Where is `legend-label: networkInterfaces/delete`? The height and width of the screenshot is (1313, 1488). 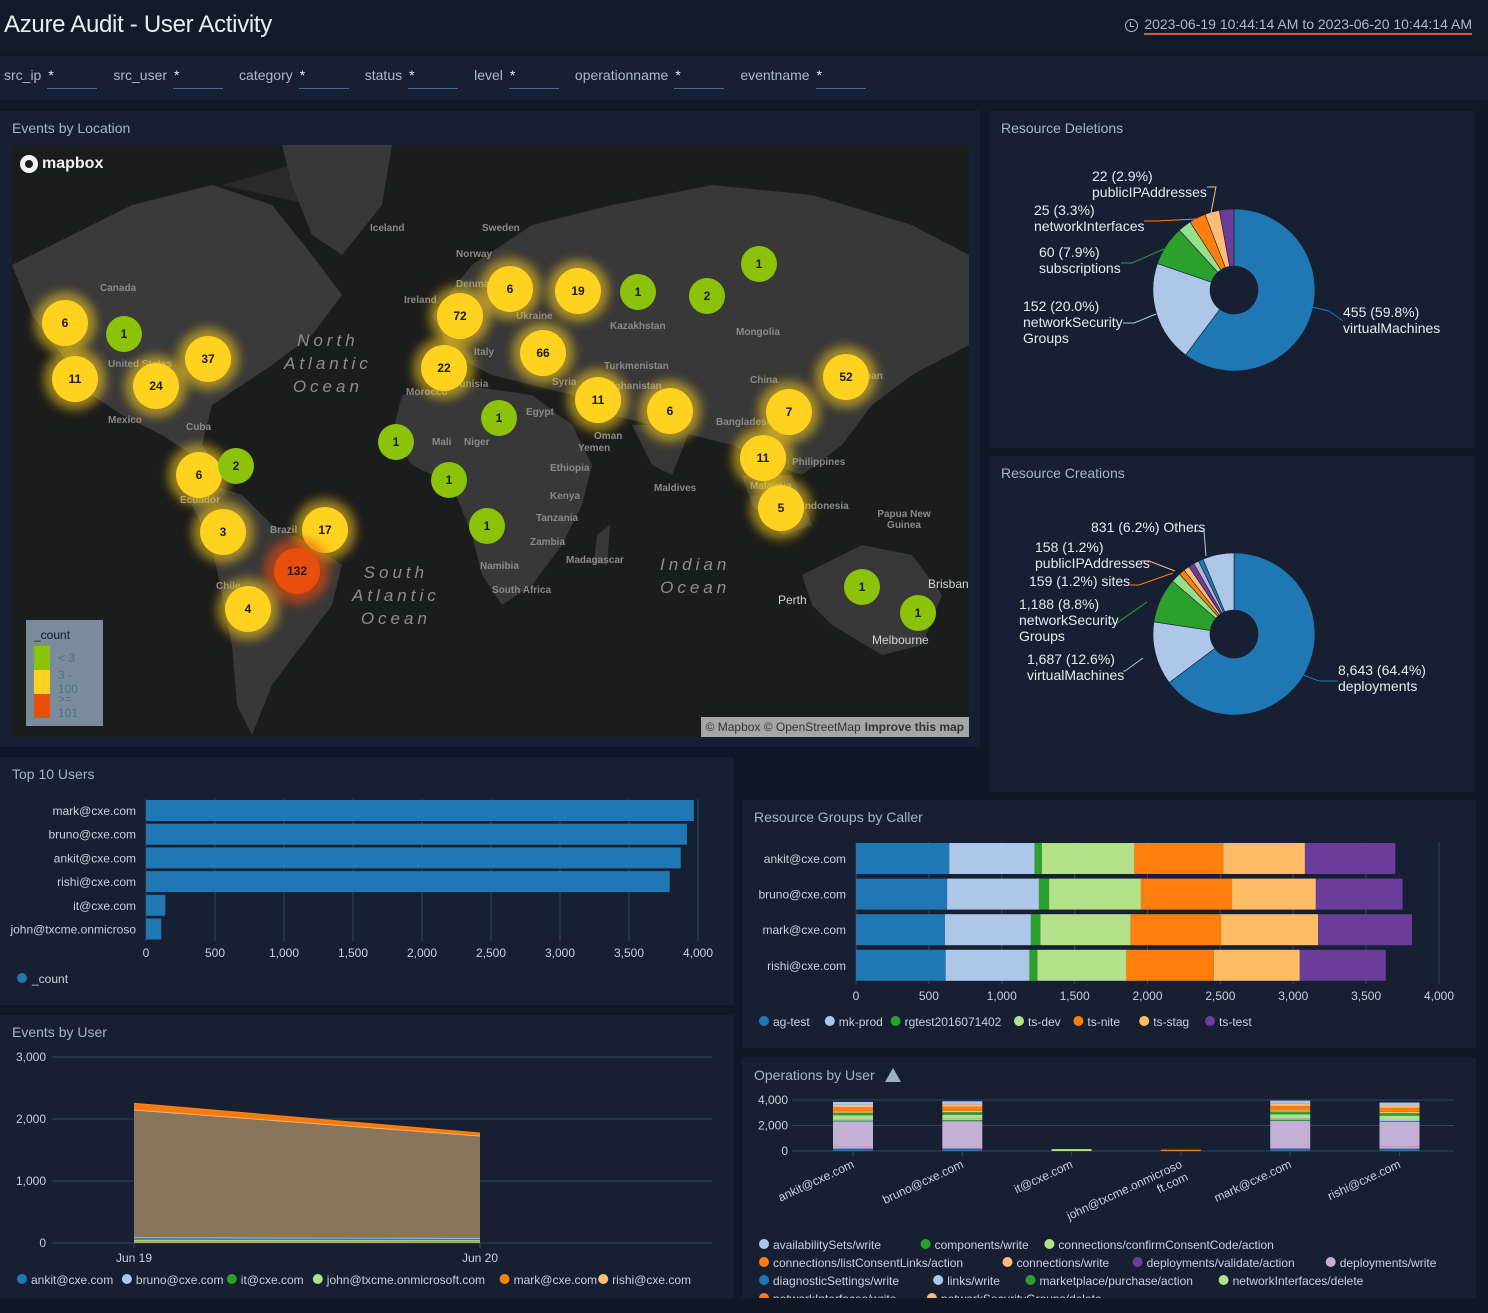 legend-label: networkInterfaces/delete is located at coordinates (1298, 1281).